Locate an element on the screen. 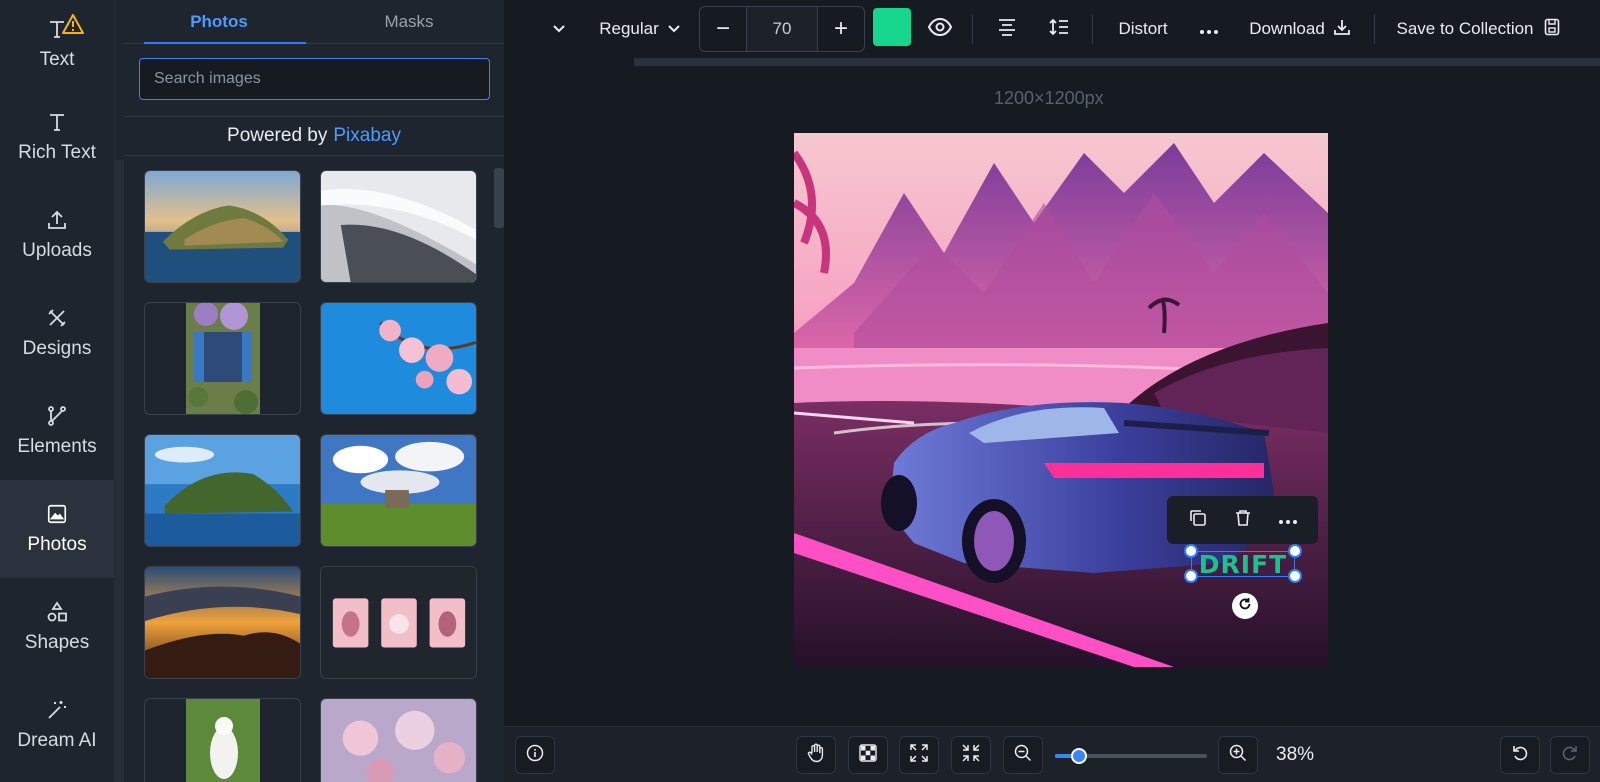 This screenshot has height=782, width=1600. plus-icon: + is located at coordinates (840, 28).